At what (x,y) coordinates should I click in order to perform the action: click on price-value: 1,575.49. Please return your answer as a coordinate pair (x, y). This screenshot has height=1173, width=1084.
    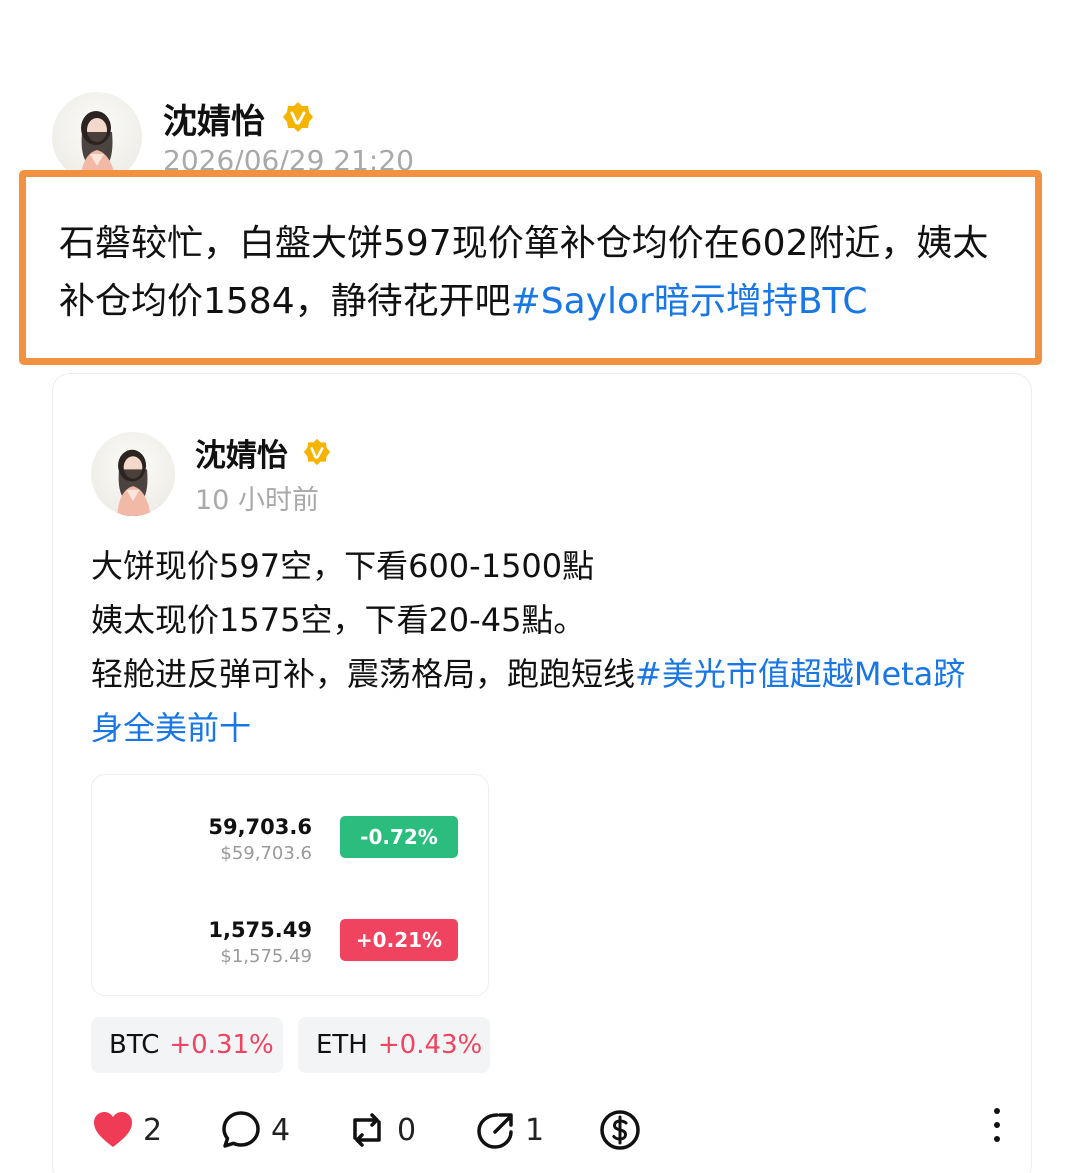
    Looking at the image, I should click on (260, 930).